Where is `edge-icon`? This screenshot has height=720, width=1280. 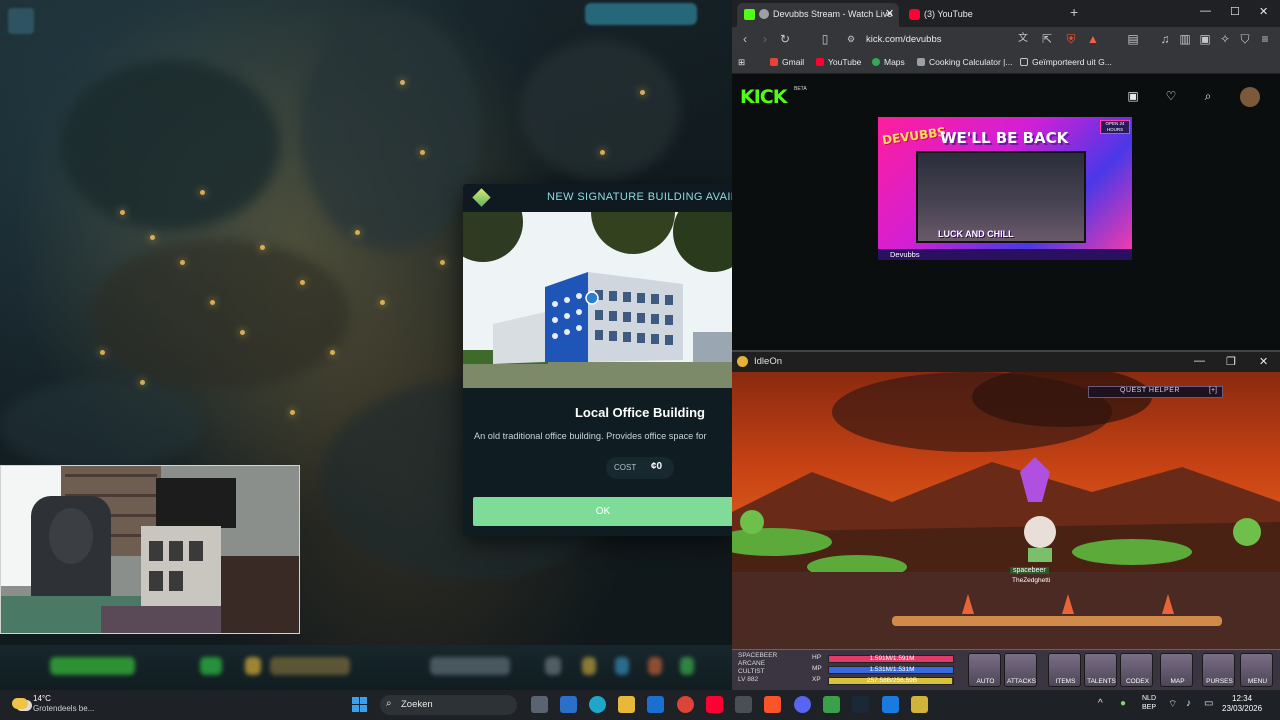 edge-icon is located at coordinates (597, 704).